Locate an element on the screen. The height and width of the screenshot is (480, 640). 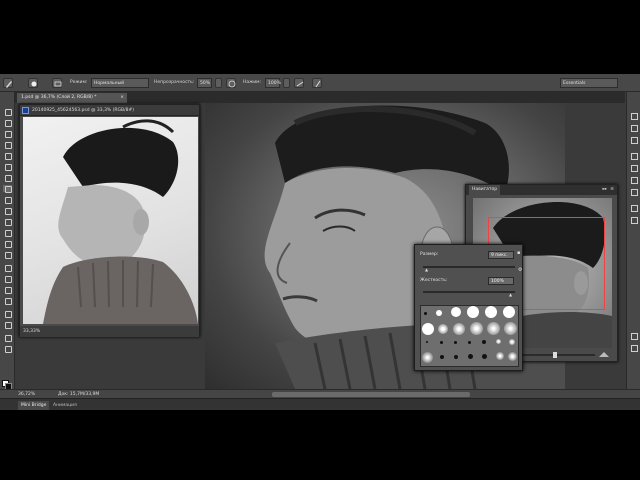
panel-dock is located at coordinates (633, 243).